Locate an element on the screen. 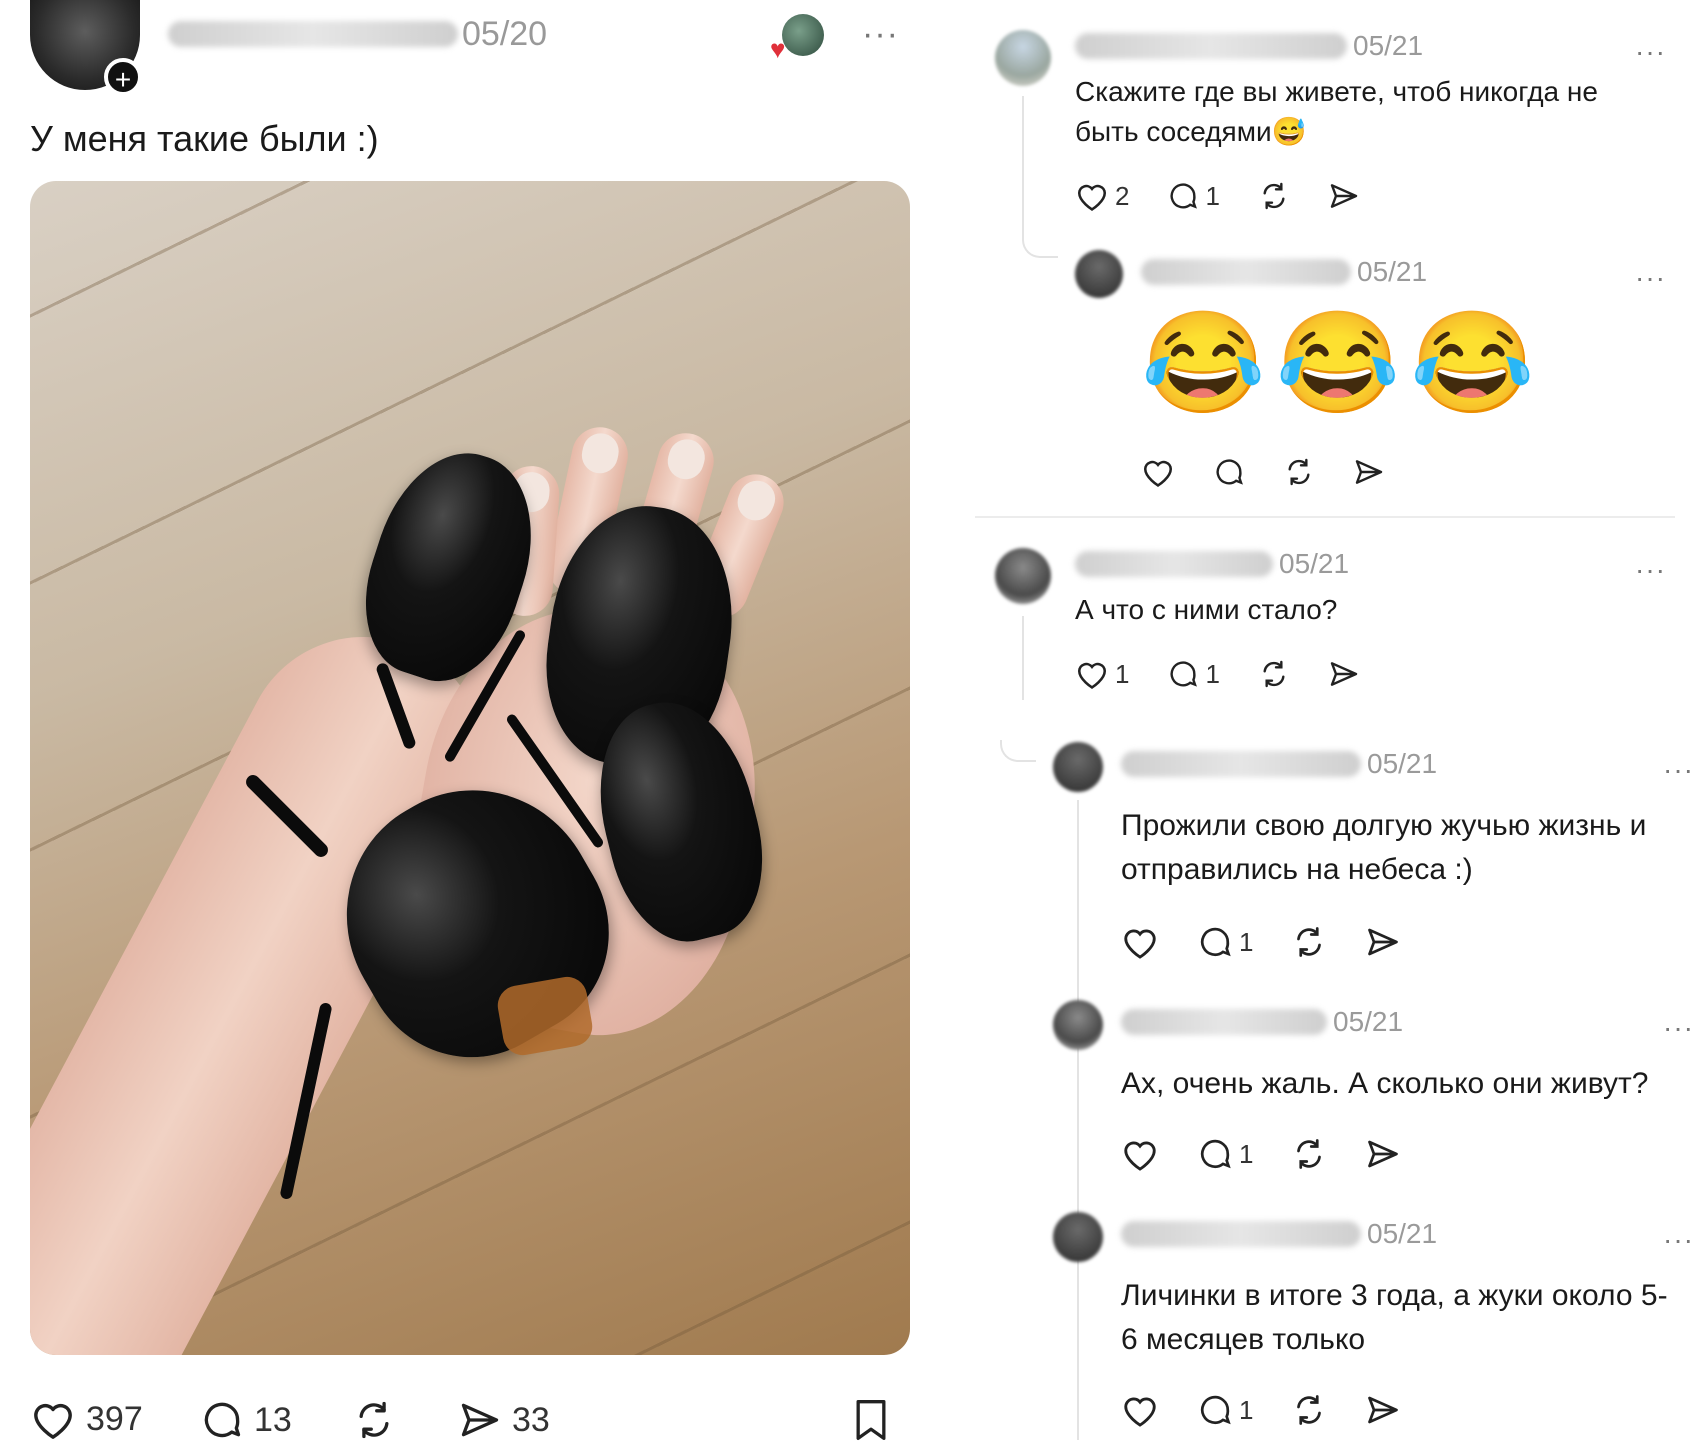  comment-text: А что с ними стало? is located at coordinates (1206, 609).